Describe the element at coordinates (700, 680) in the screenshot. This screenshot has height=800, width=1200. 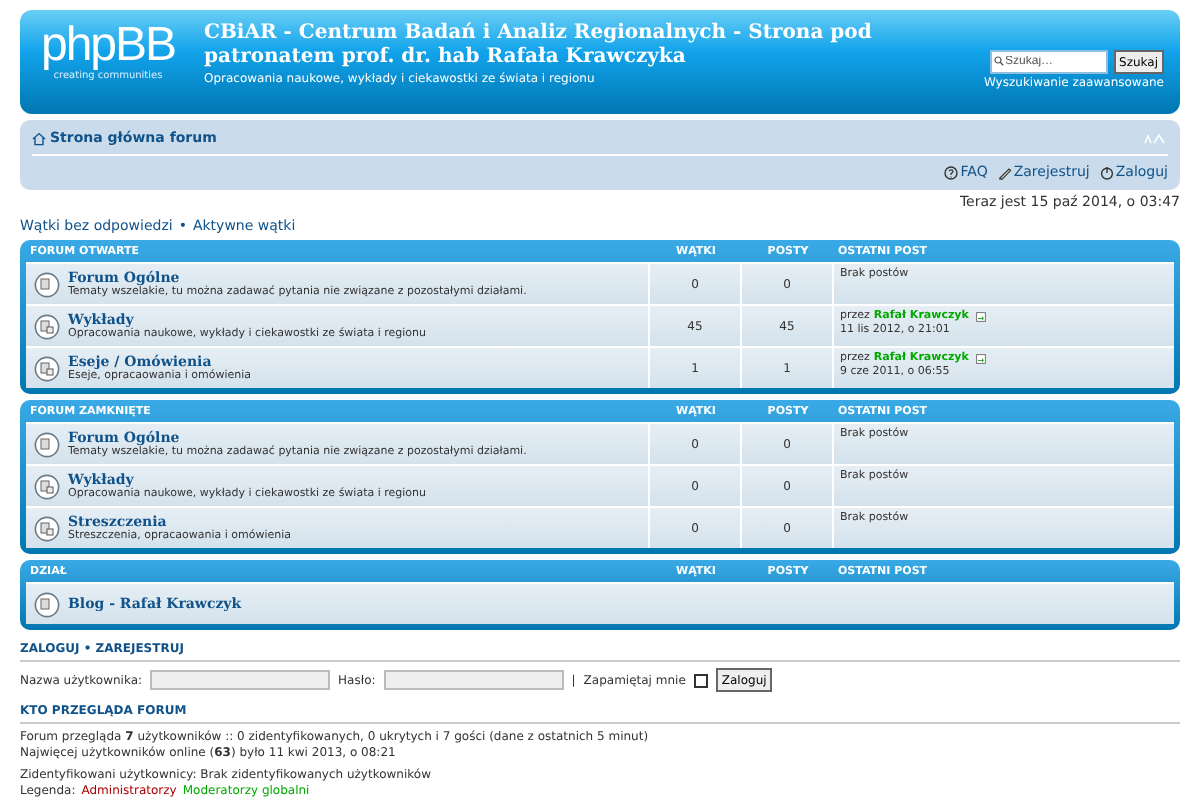
I see `remember-checkbox` at that location.